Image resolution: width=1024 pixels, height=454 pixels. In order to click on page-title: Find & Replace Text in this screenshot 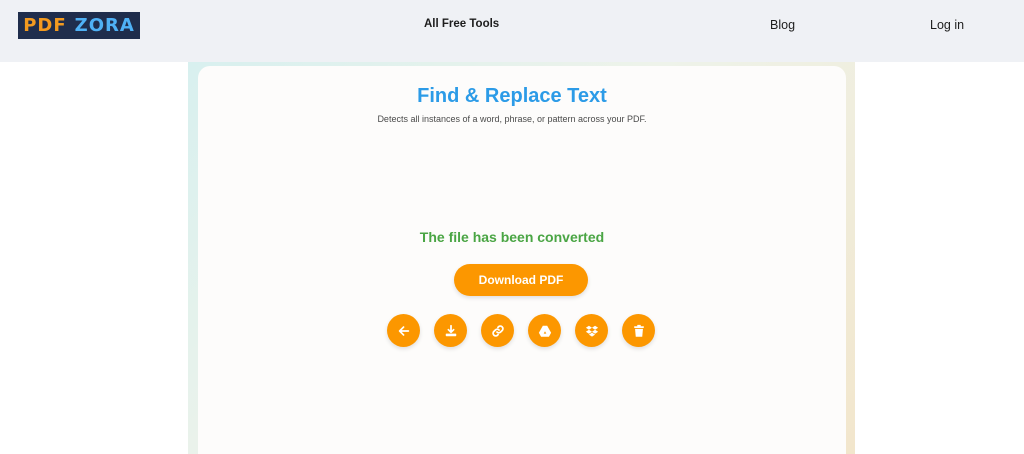, I will do `click(512, 96)`.